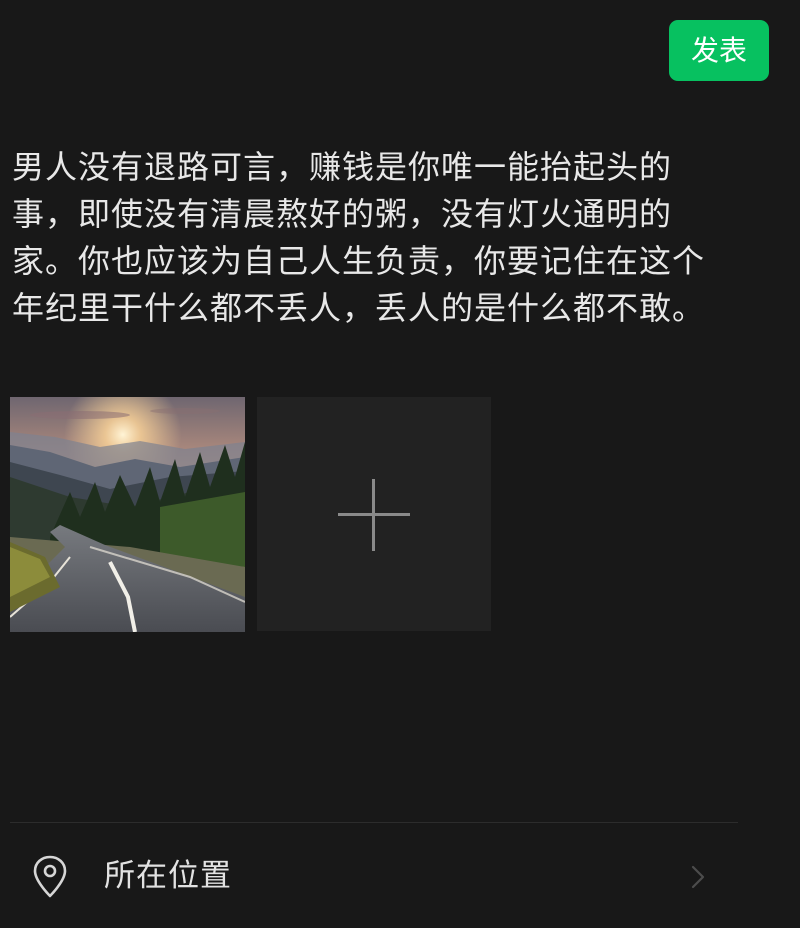  Describe the element at coordinates (50, 876) in the screenshot. I see `location-pin-icon` at that location.